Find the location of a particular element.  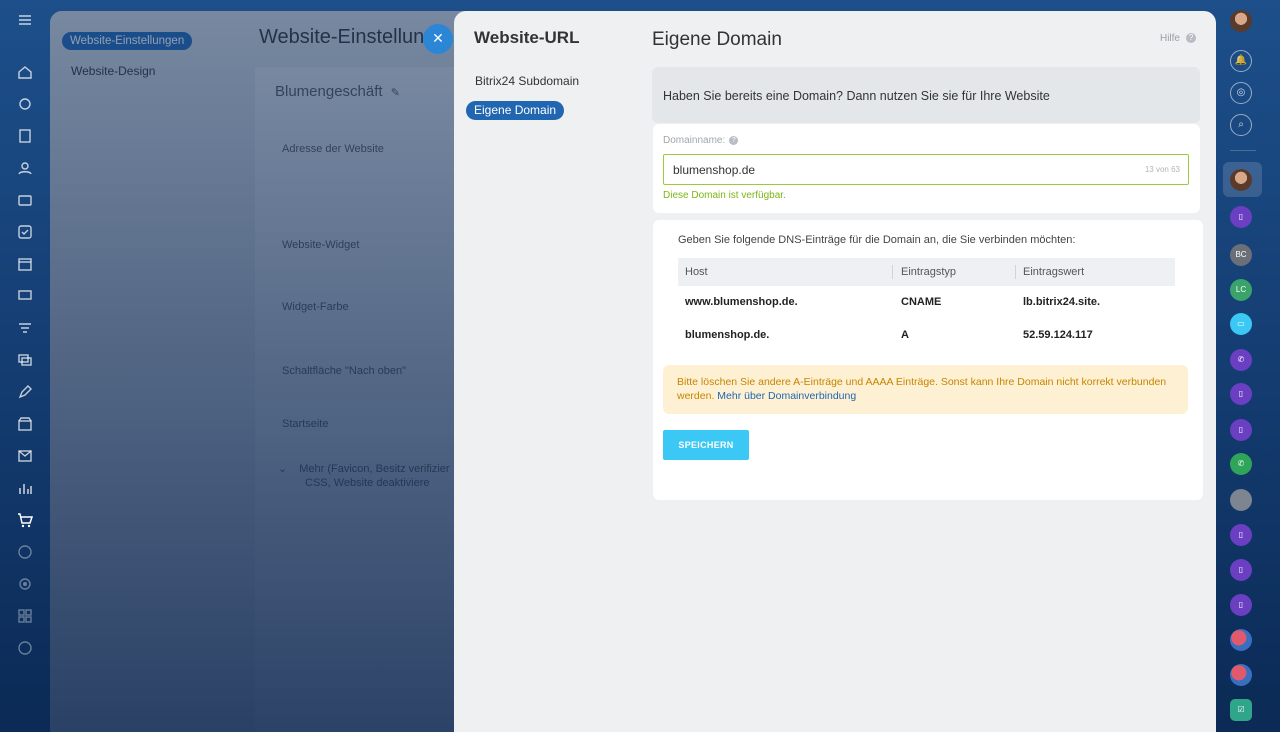

nav-item-subdomain: Bitrix24 Subdomain is located at coordinates (527, 81).